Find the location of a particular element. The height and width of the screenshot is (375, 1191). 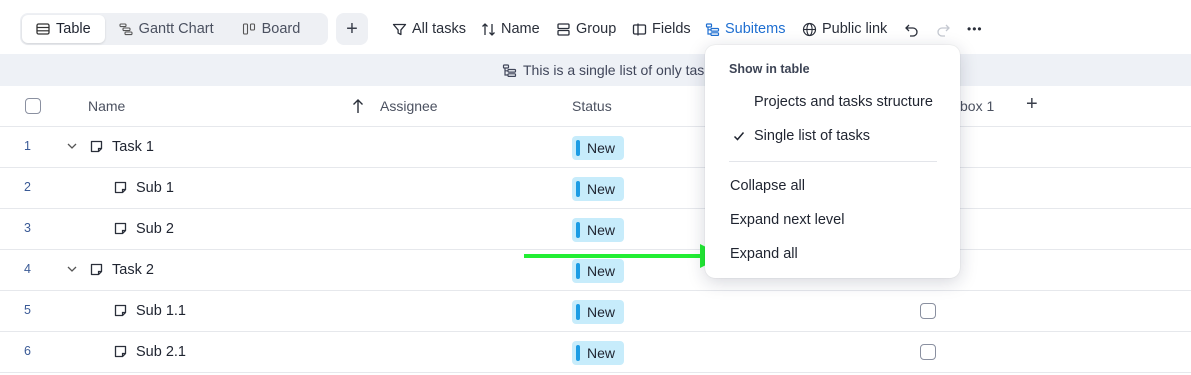

all-tasks-filter-button: All tasks is located at coordinates (429, 29).